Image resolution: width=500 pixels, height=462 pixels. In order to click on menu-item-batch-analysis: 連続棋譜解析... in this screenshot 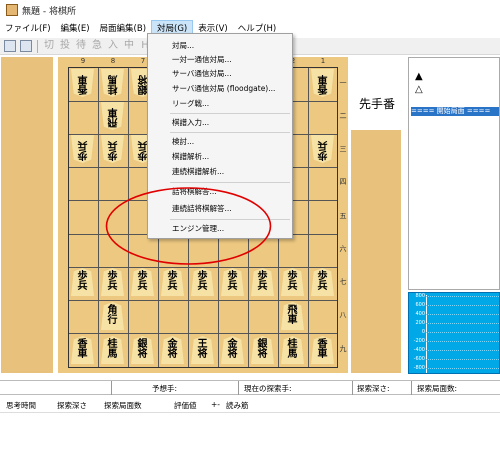, I will do `click(198, 172)`.